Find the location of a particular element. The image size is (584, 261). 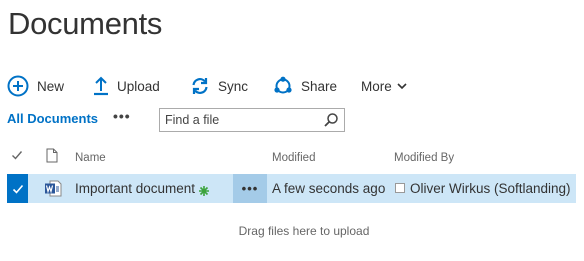

column-header-row: Name Modified Modified By is located at coordinates (292, 158).